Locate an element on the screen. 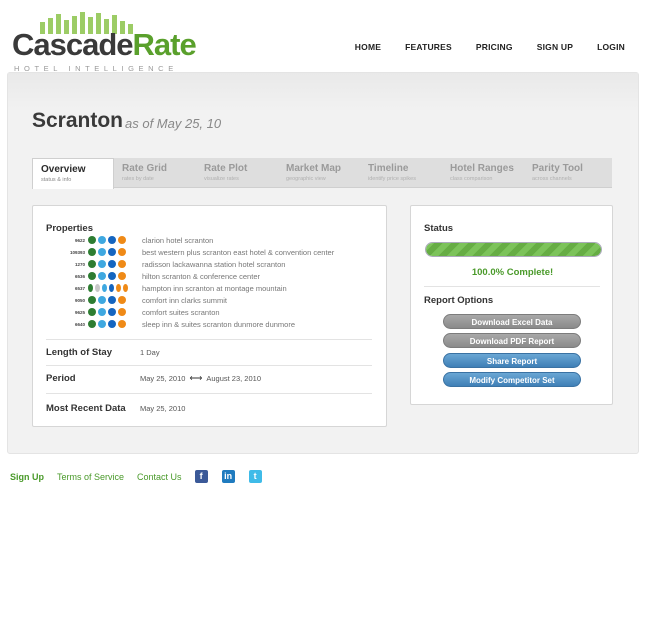 The height and width of the screenshot is (622, 650). most-recent-data-label: Most Recent Data is located at coordinates (86, 408).